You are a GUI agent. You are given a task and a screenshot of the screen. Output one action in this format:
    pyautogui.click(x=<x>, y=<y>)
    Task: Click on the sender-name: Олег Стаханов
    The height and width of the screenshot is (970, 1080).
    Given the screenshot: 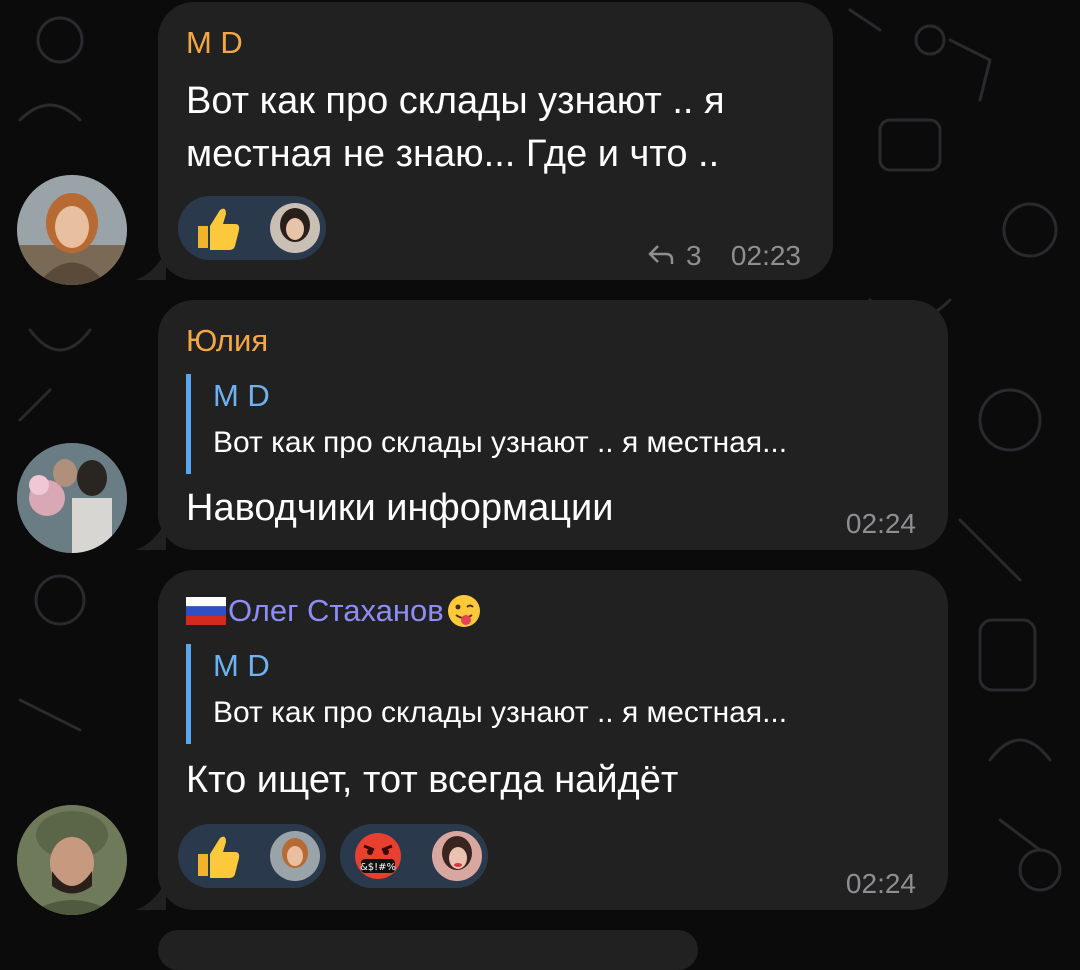 What is the action you would take?
    pyautogui.click(x=336, y=610)
    